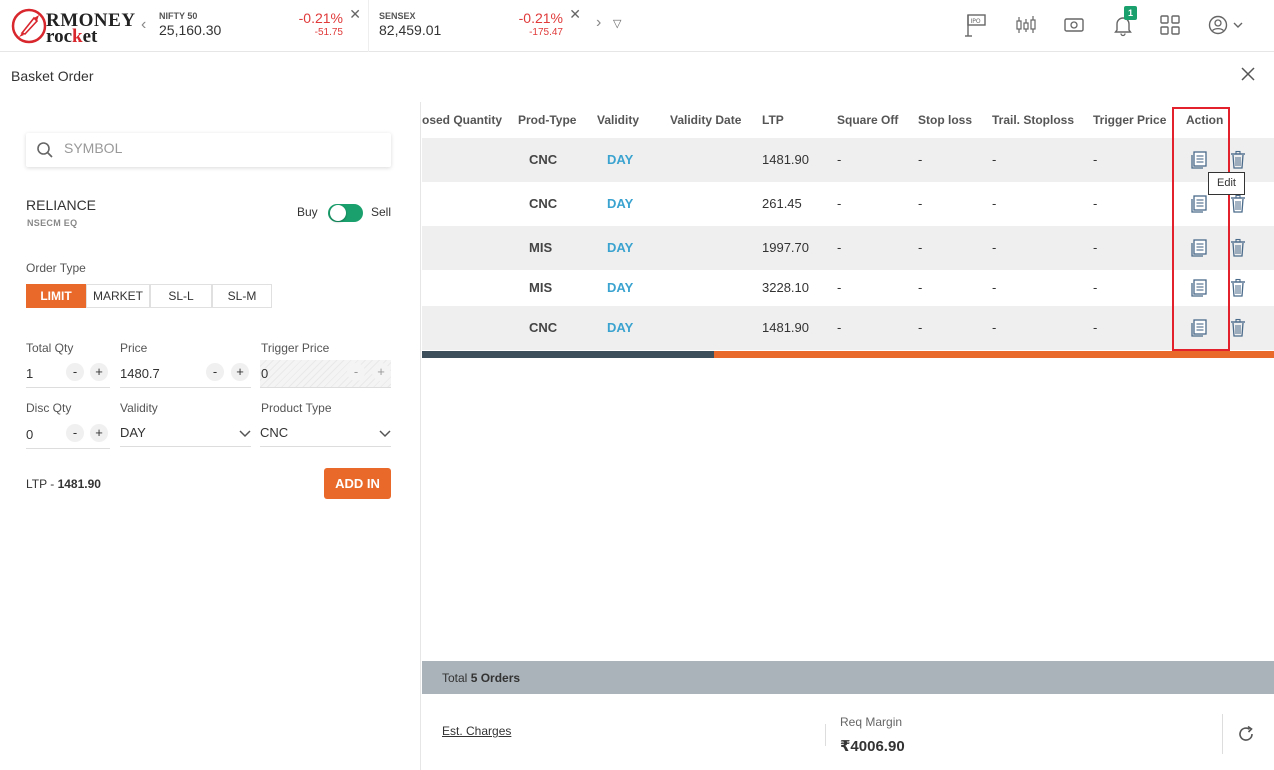  What do you see at coordinates (1130, 120) in the screenshot?
I see `column-header: Trigger Price` at bounding box center [1130, 120].